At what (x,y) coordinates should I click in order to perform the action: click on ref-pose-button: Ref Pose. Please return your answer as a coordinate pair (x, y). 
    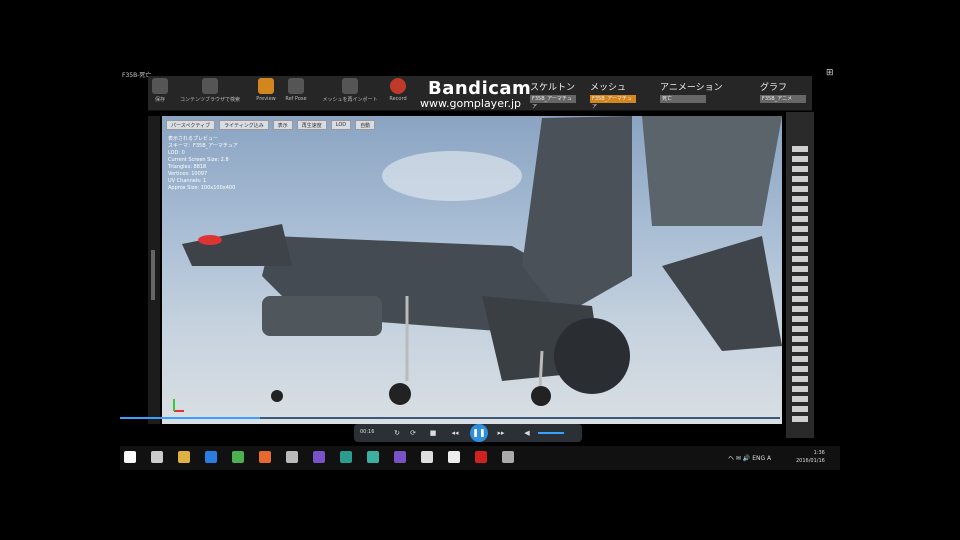
    Looking at the image, I should click on (296, 93).